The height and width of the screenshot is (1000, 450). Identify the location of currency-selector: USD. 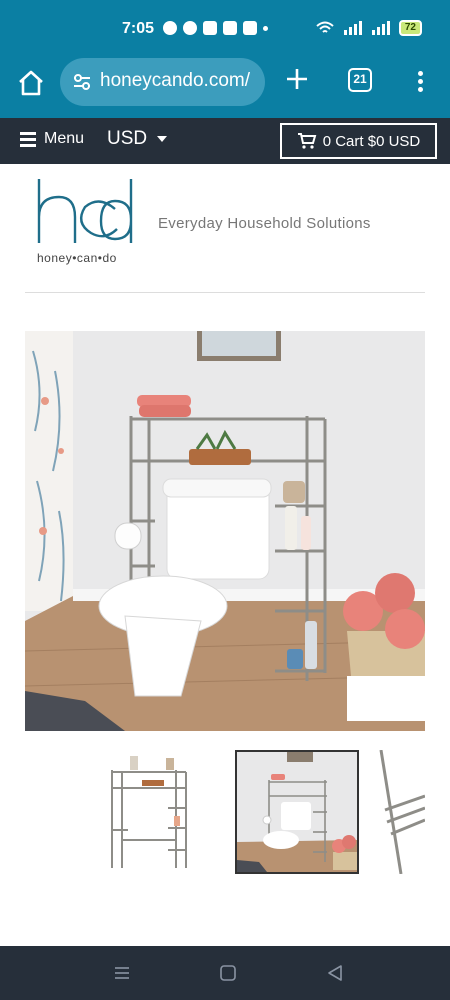
(137, 139).